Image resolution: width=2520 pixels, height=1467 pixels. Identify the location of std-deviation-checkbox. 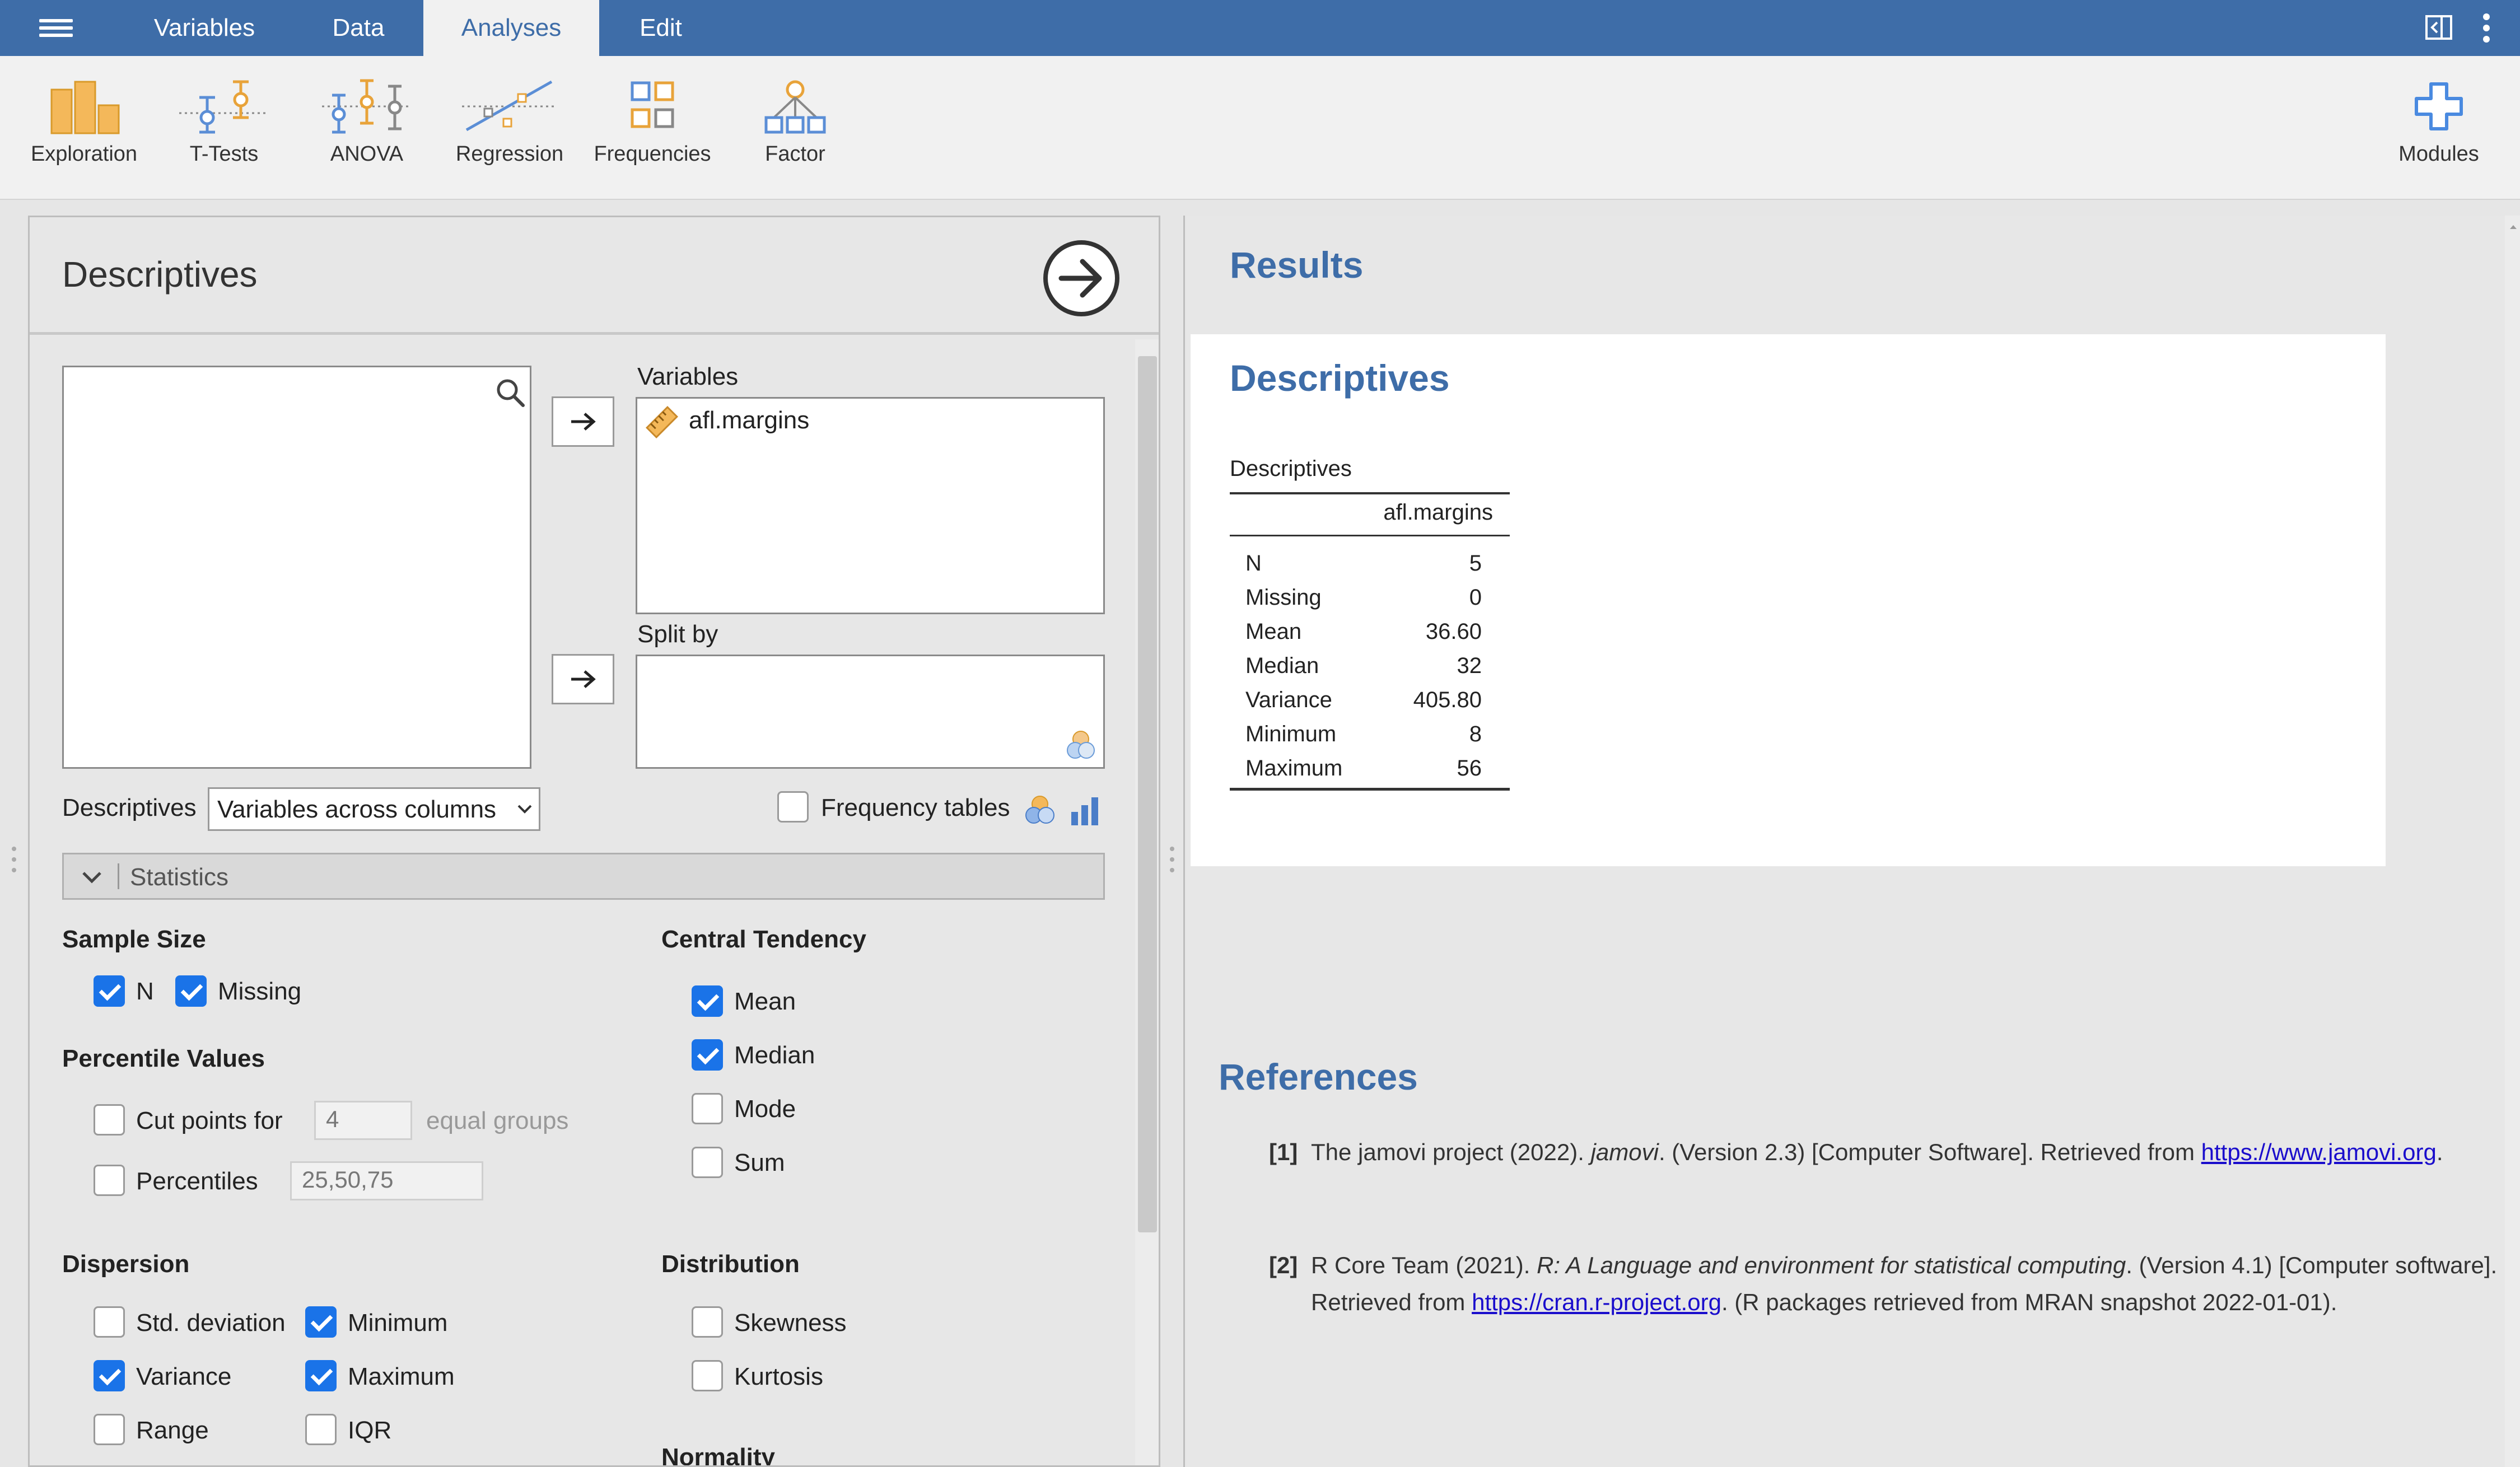
(110, 1322).